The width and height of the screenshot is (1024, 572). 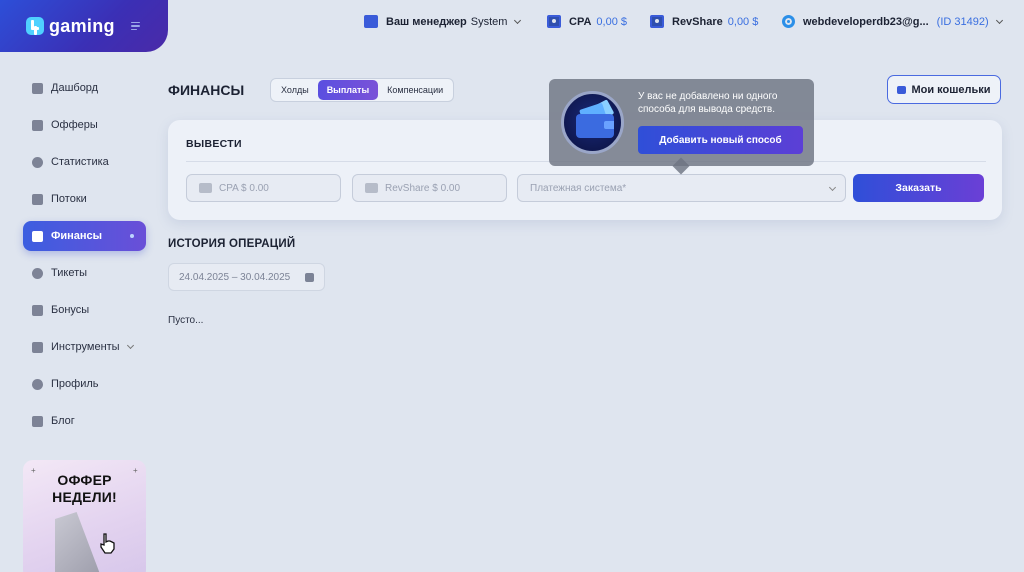 What do you see at coordinates (69, 199) in the screenshot?
I see `sidebar-item-label: Потоки` at bounding box center [69, 199].